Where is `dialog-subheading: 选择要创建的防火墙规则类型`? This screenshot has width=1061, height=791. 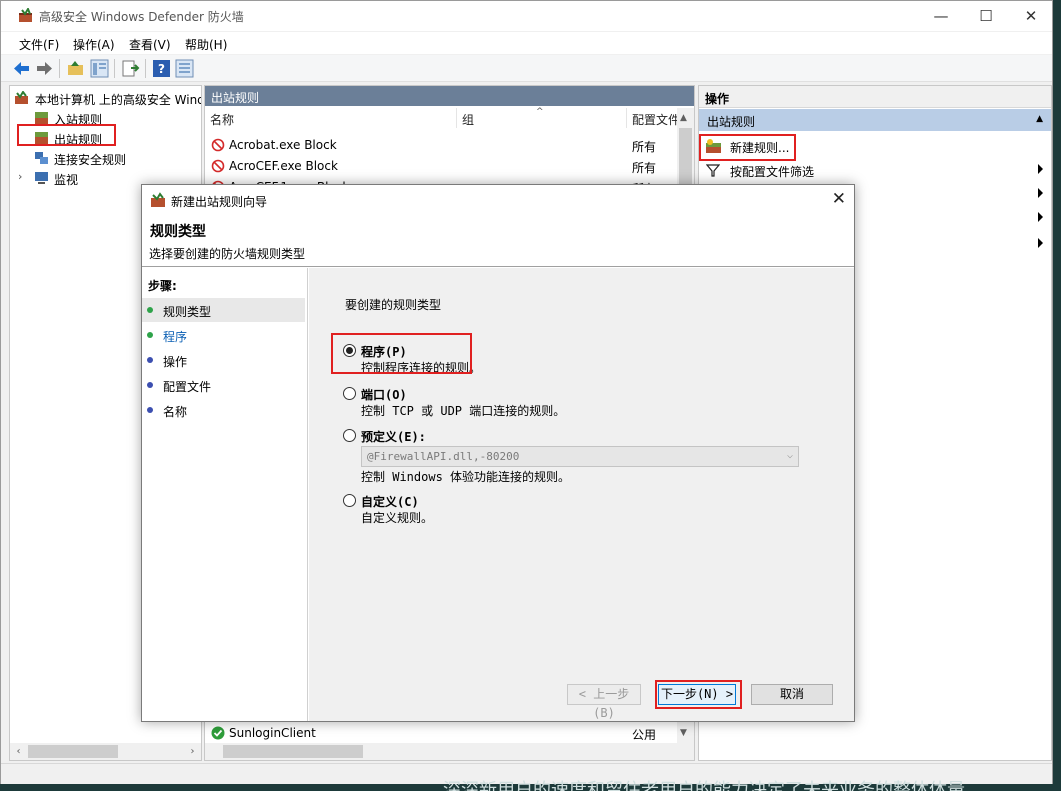 dialog-subheading: 选择要创建的防火墙规则类型 is located at coordinates (227, 254).